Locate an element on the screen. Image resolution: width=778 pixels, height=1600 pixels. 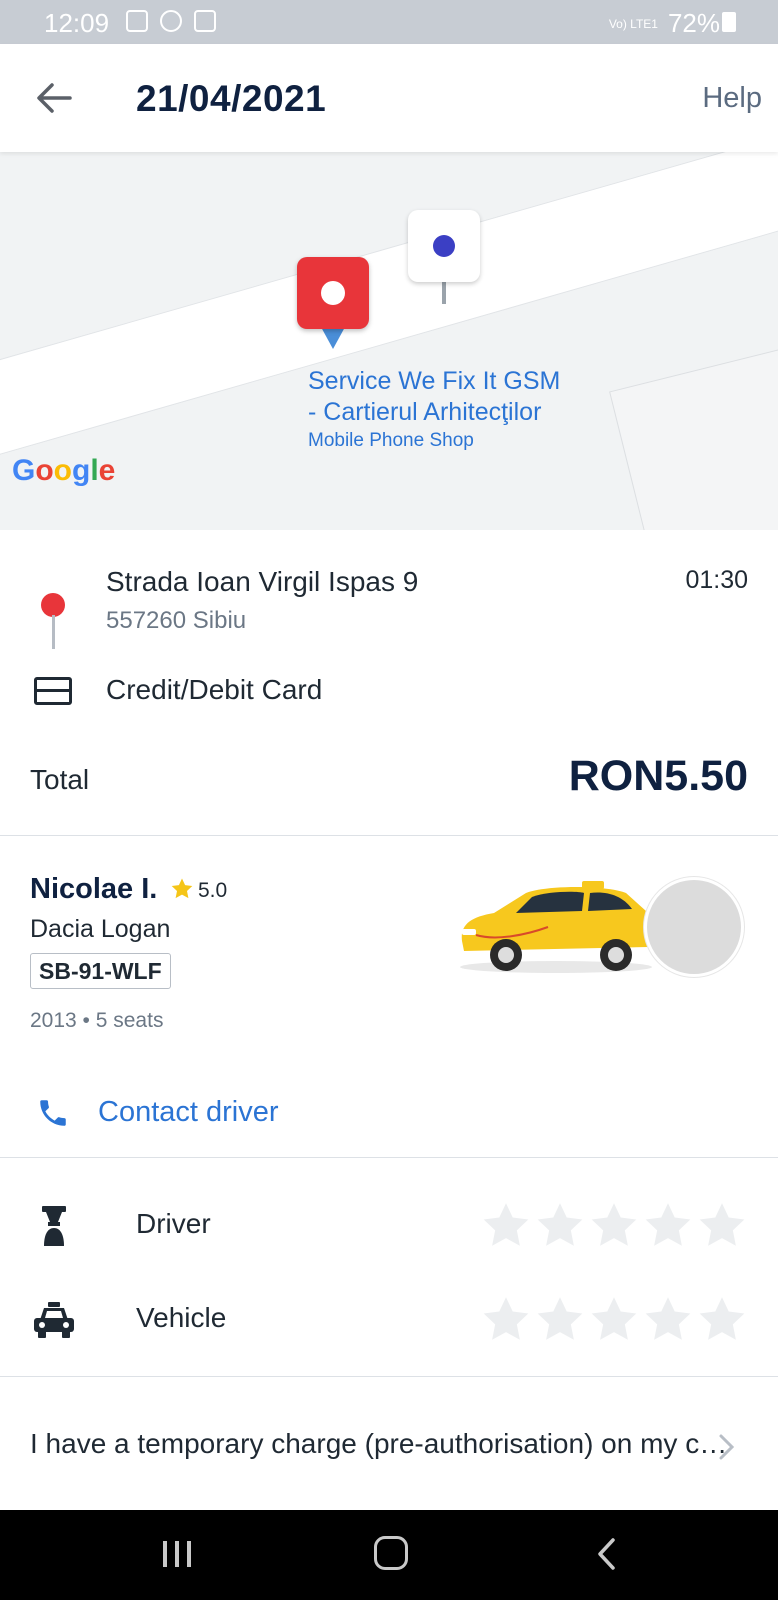
back-icon is located at coordinates (606, 1554).